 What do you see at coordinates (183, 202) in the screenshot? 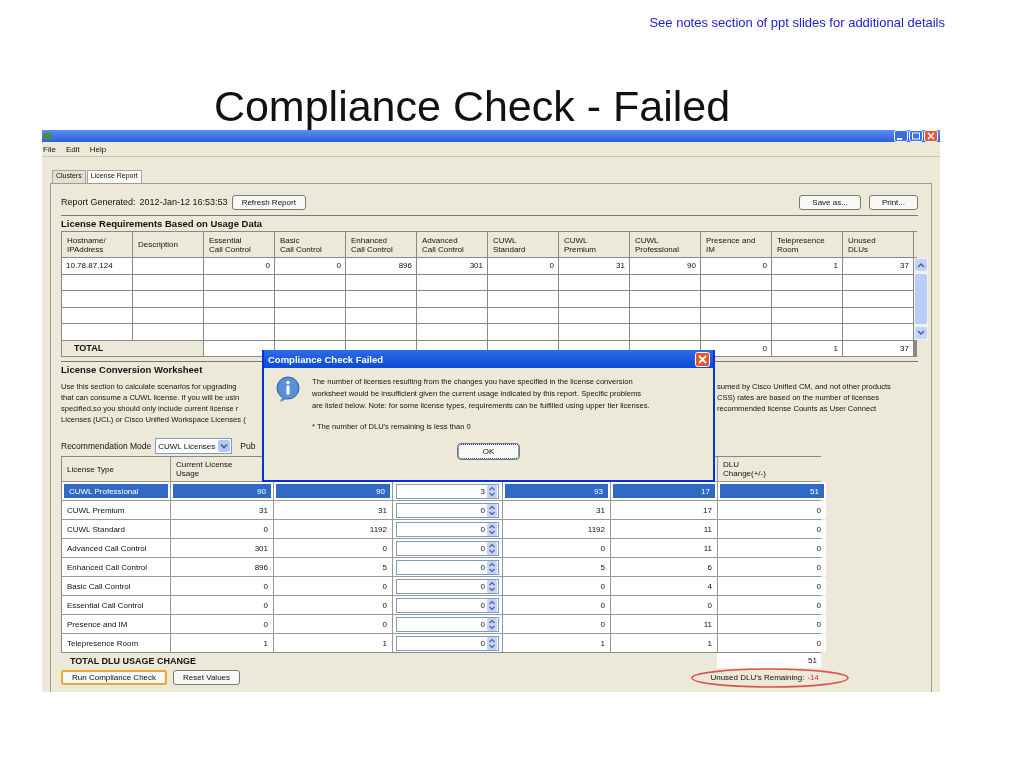
I see `report-timestamp: 2012-Jan-12 16:53:53` at bounding box center [183, 202].